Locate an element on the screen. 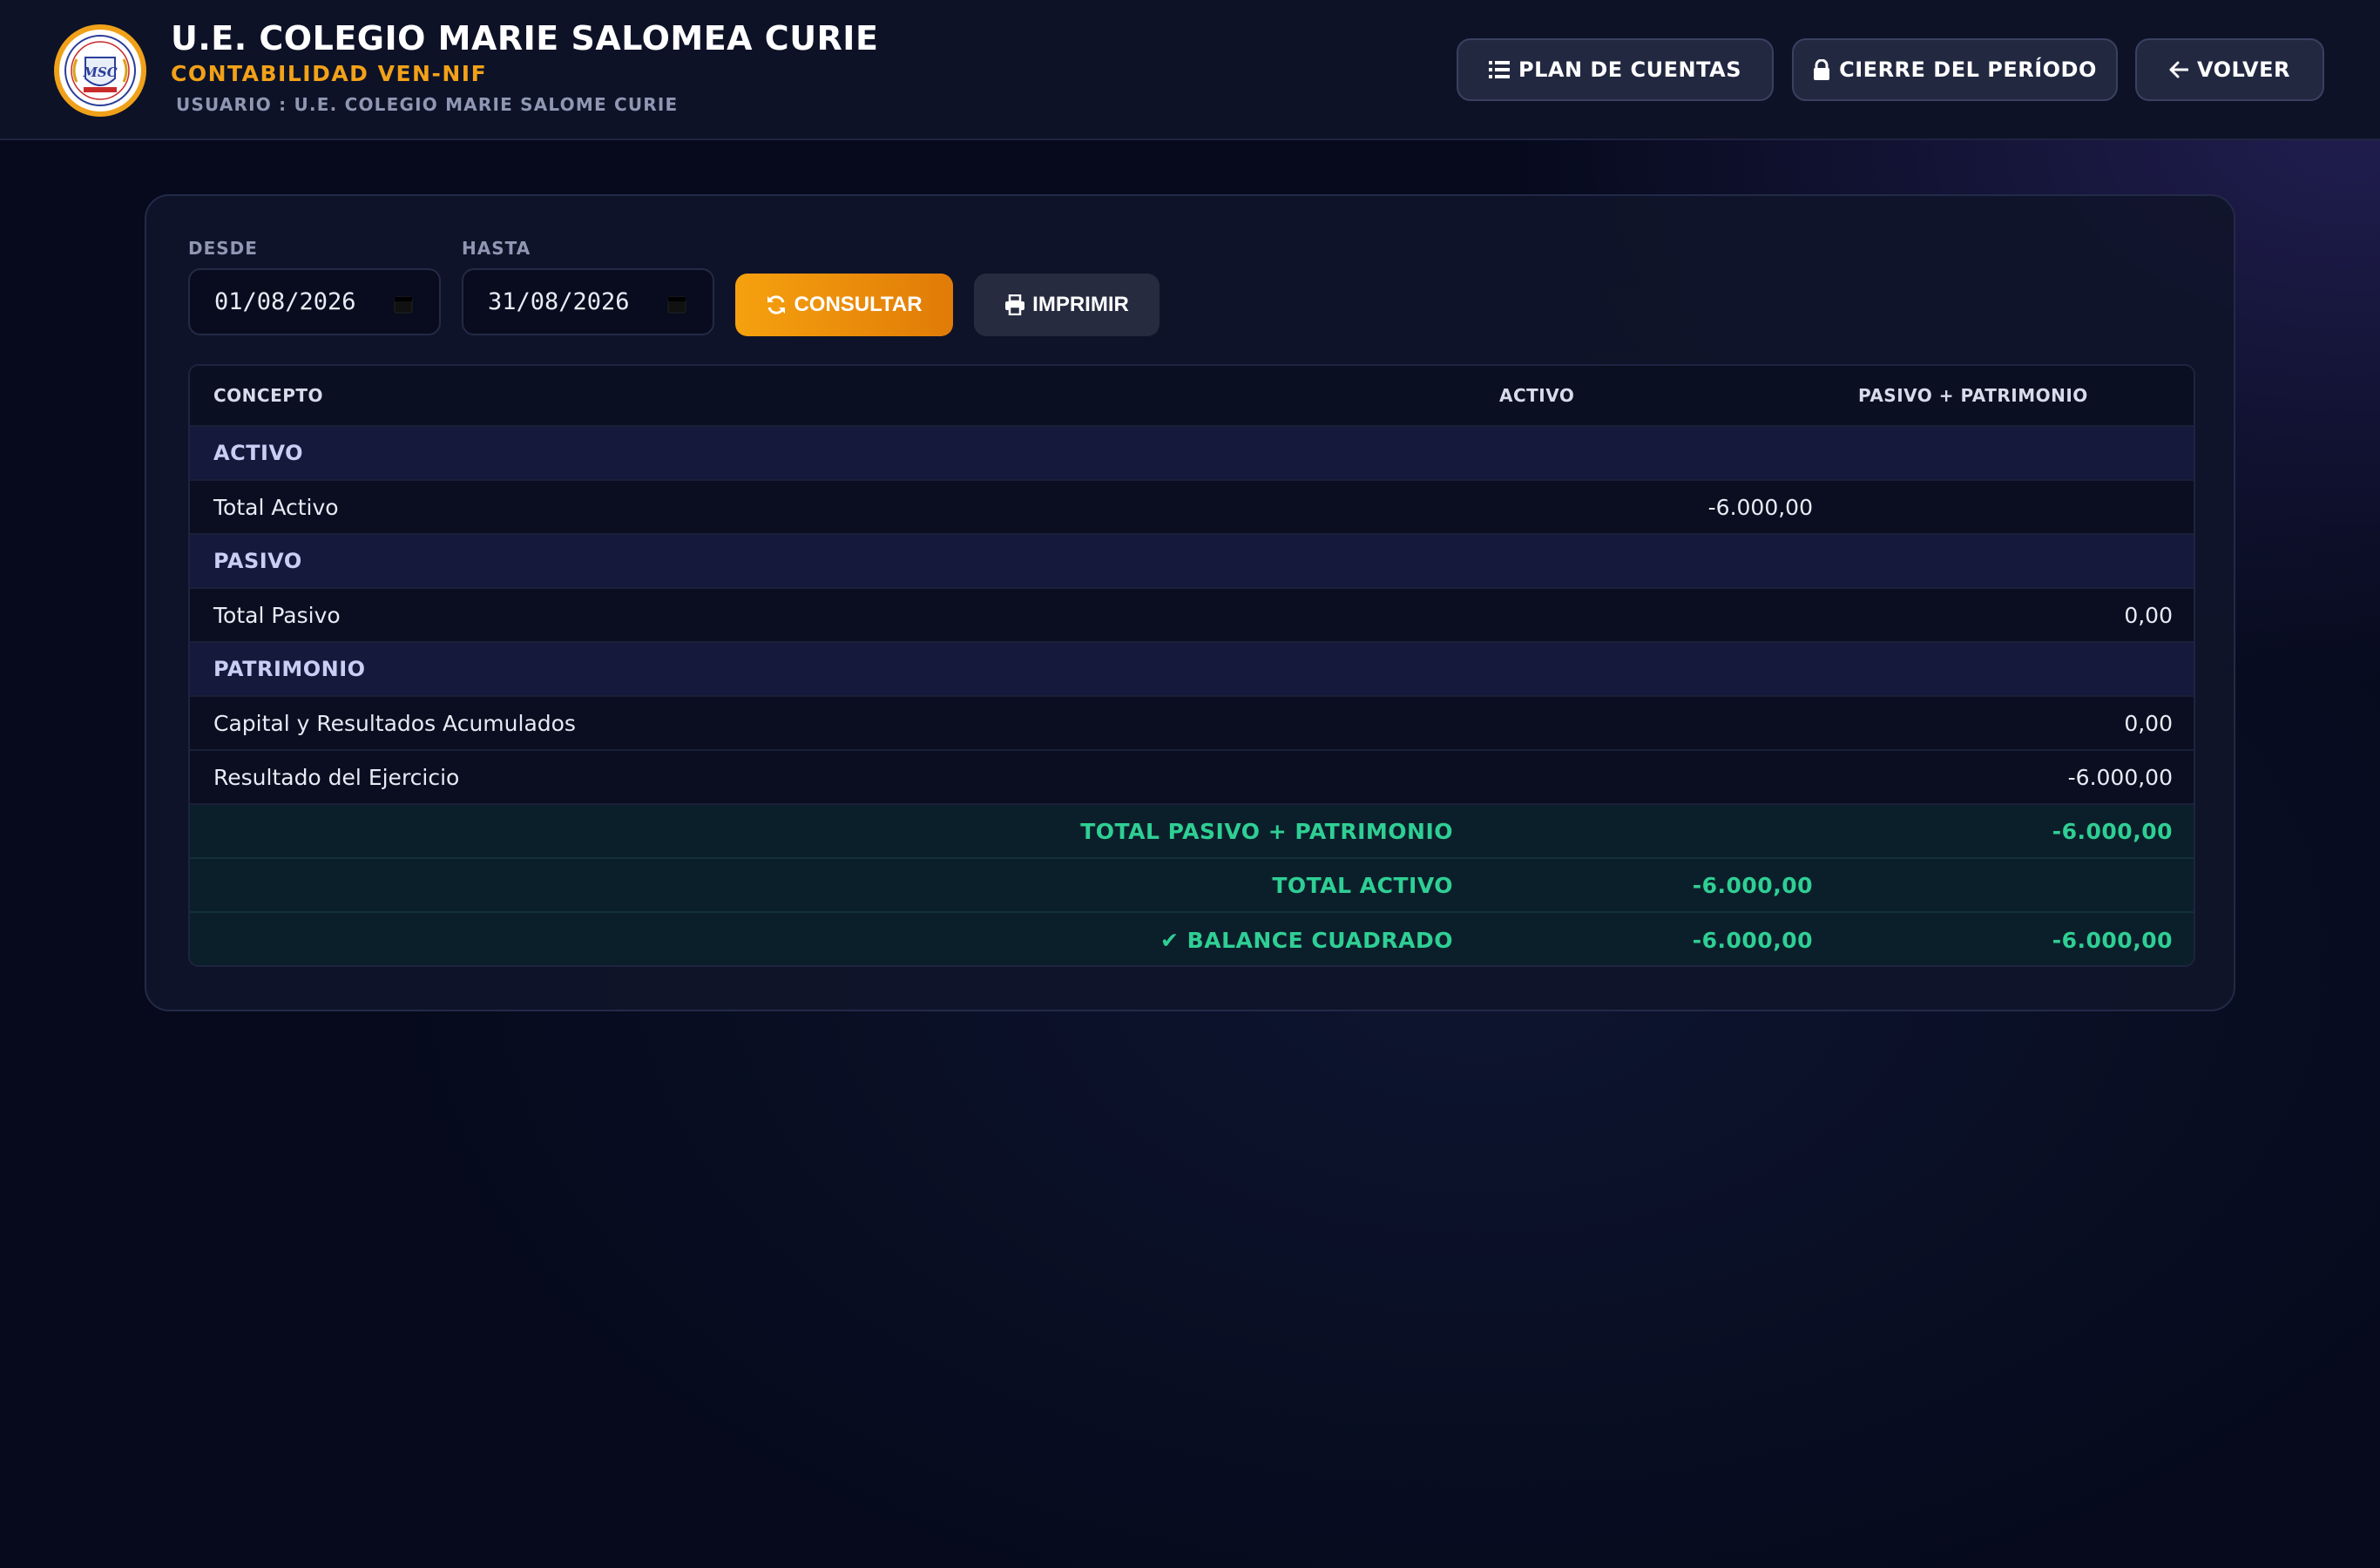 The image size is (2380, 1568). column-header-concepto: CONCEPTO is located at coordinates (268, 395).